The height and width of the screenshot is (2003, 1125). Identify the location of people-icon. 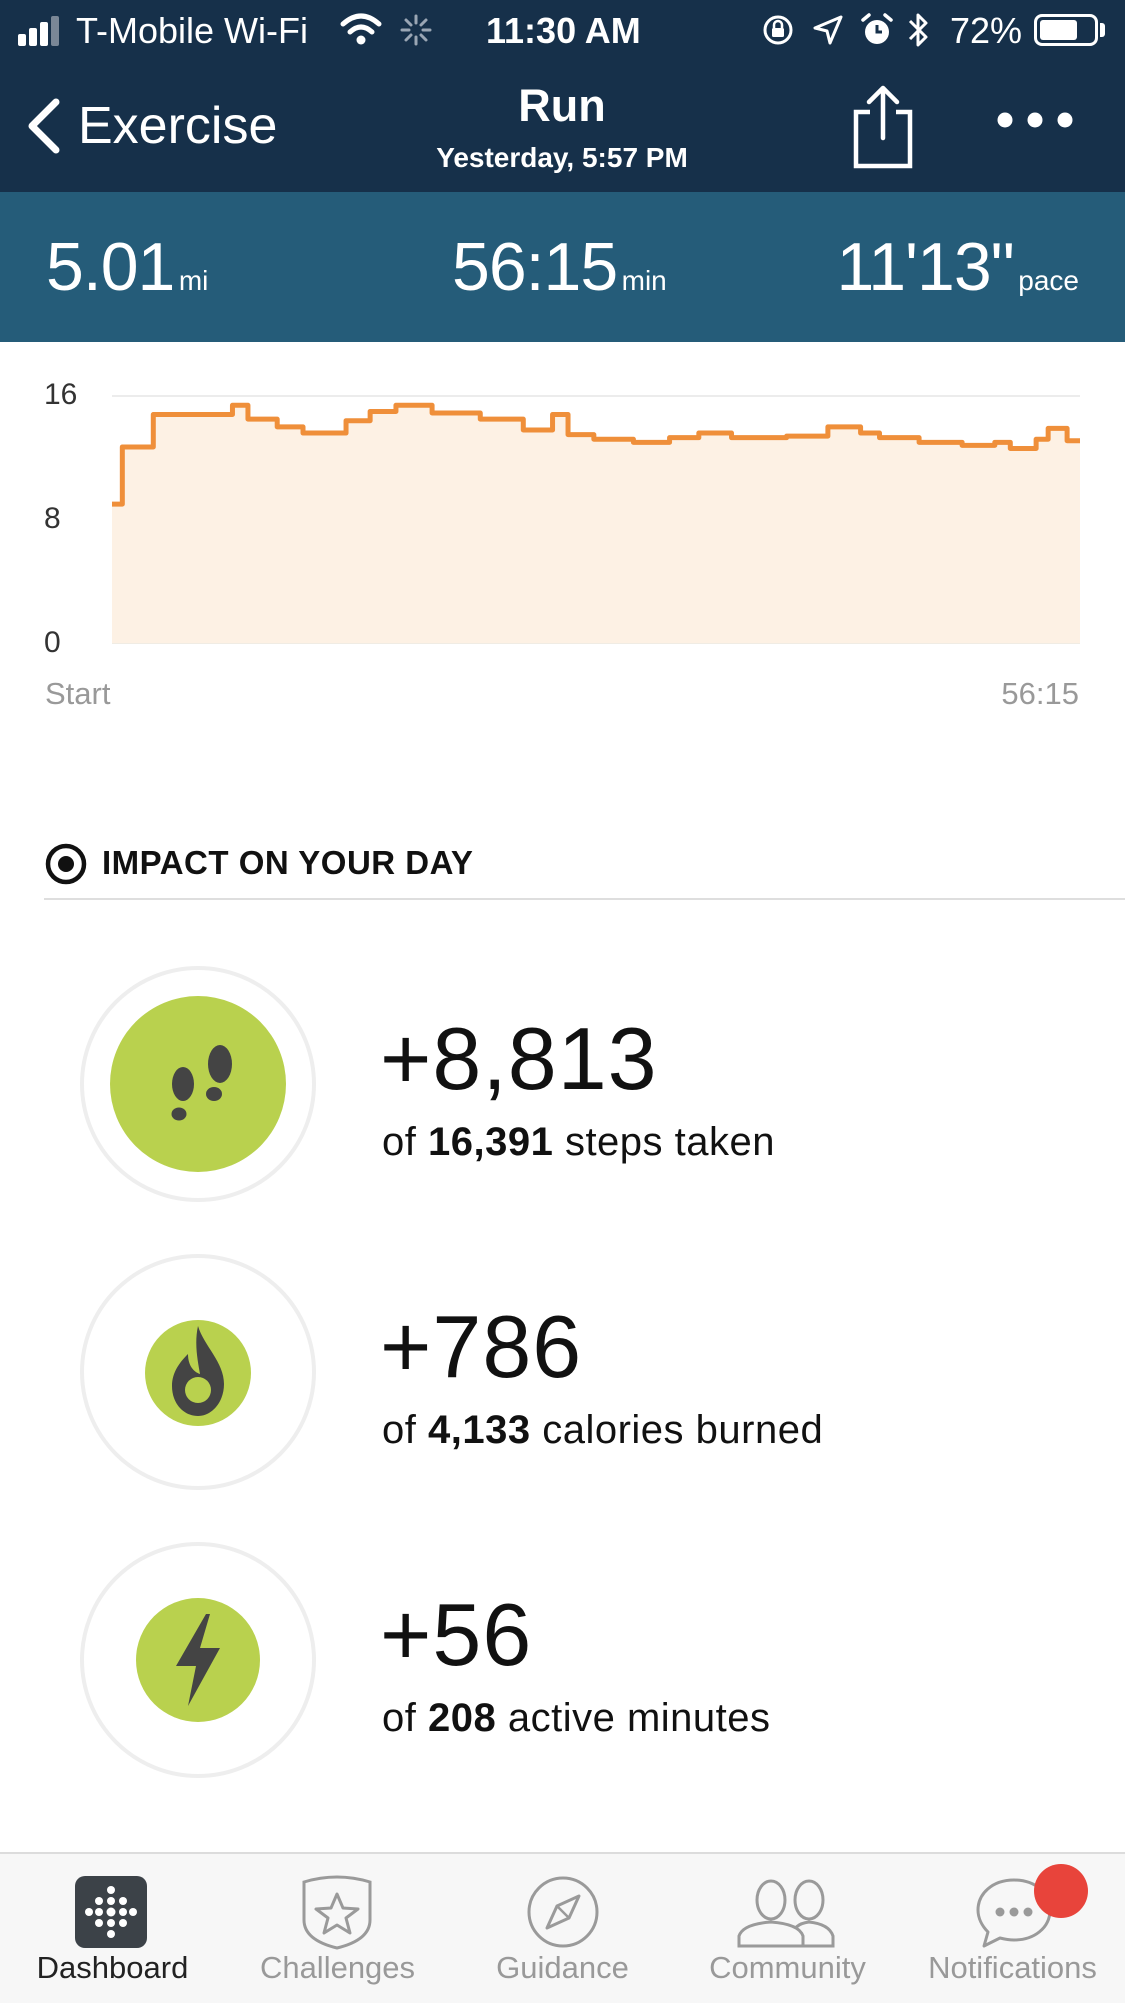
(786, 1913).